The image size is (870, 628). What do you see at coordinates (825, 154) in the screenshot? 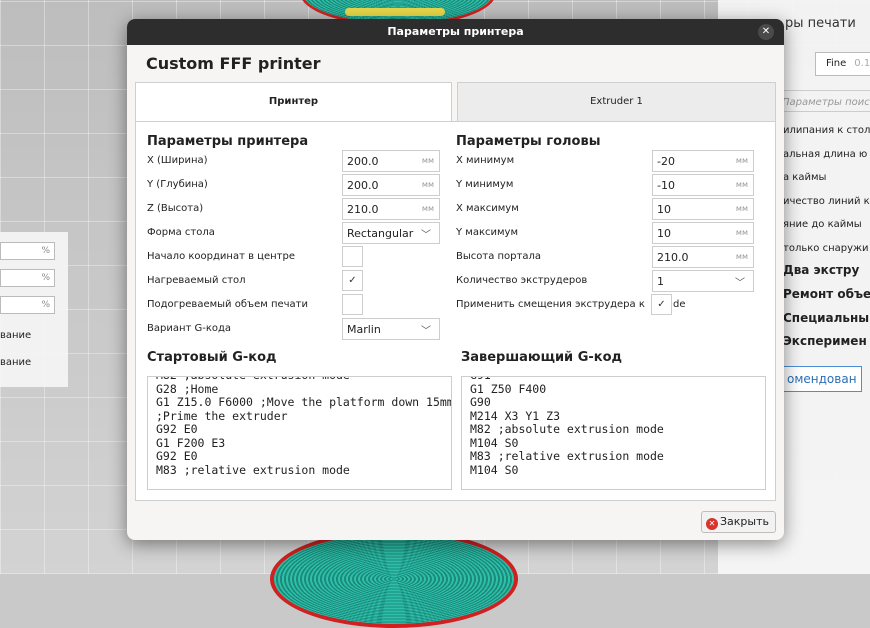
I see `setting-item: альная длина ю` at bounding box center [825, 154].